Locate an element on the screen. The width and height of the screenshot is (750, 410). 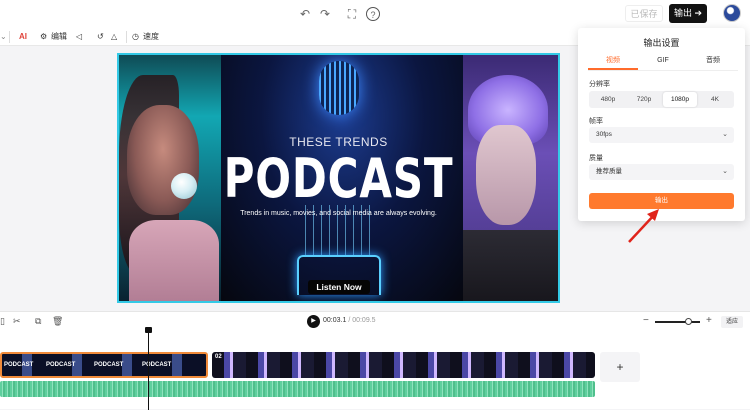
saved-status-button: 已保存 is located at coordinates (644, 13).